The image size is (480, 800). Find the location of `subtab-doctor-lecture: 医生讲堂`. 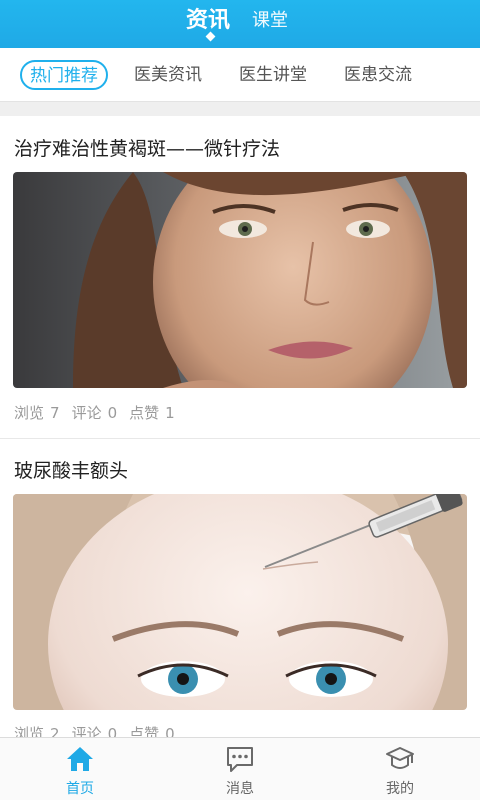

subtab-doctor-lecture: 医生讲堂 is located at coordinates (273, 76).